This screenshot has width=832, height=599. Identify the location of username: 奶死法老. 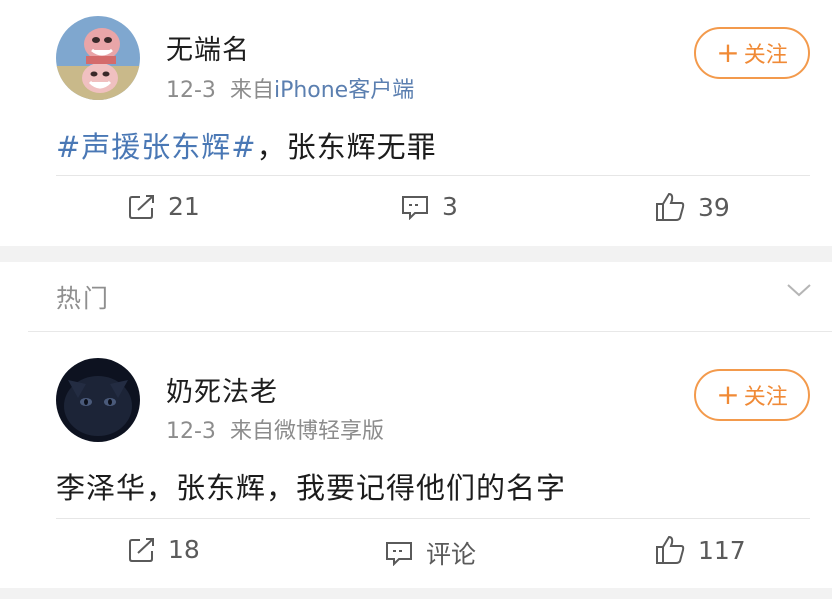
(222, 389).